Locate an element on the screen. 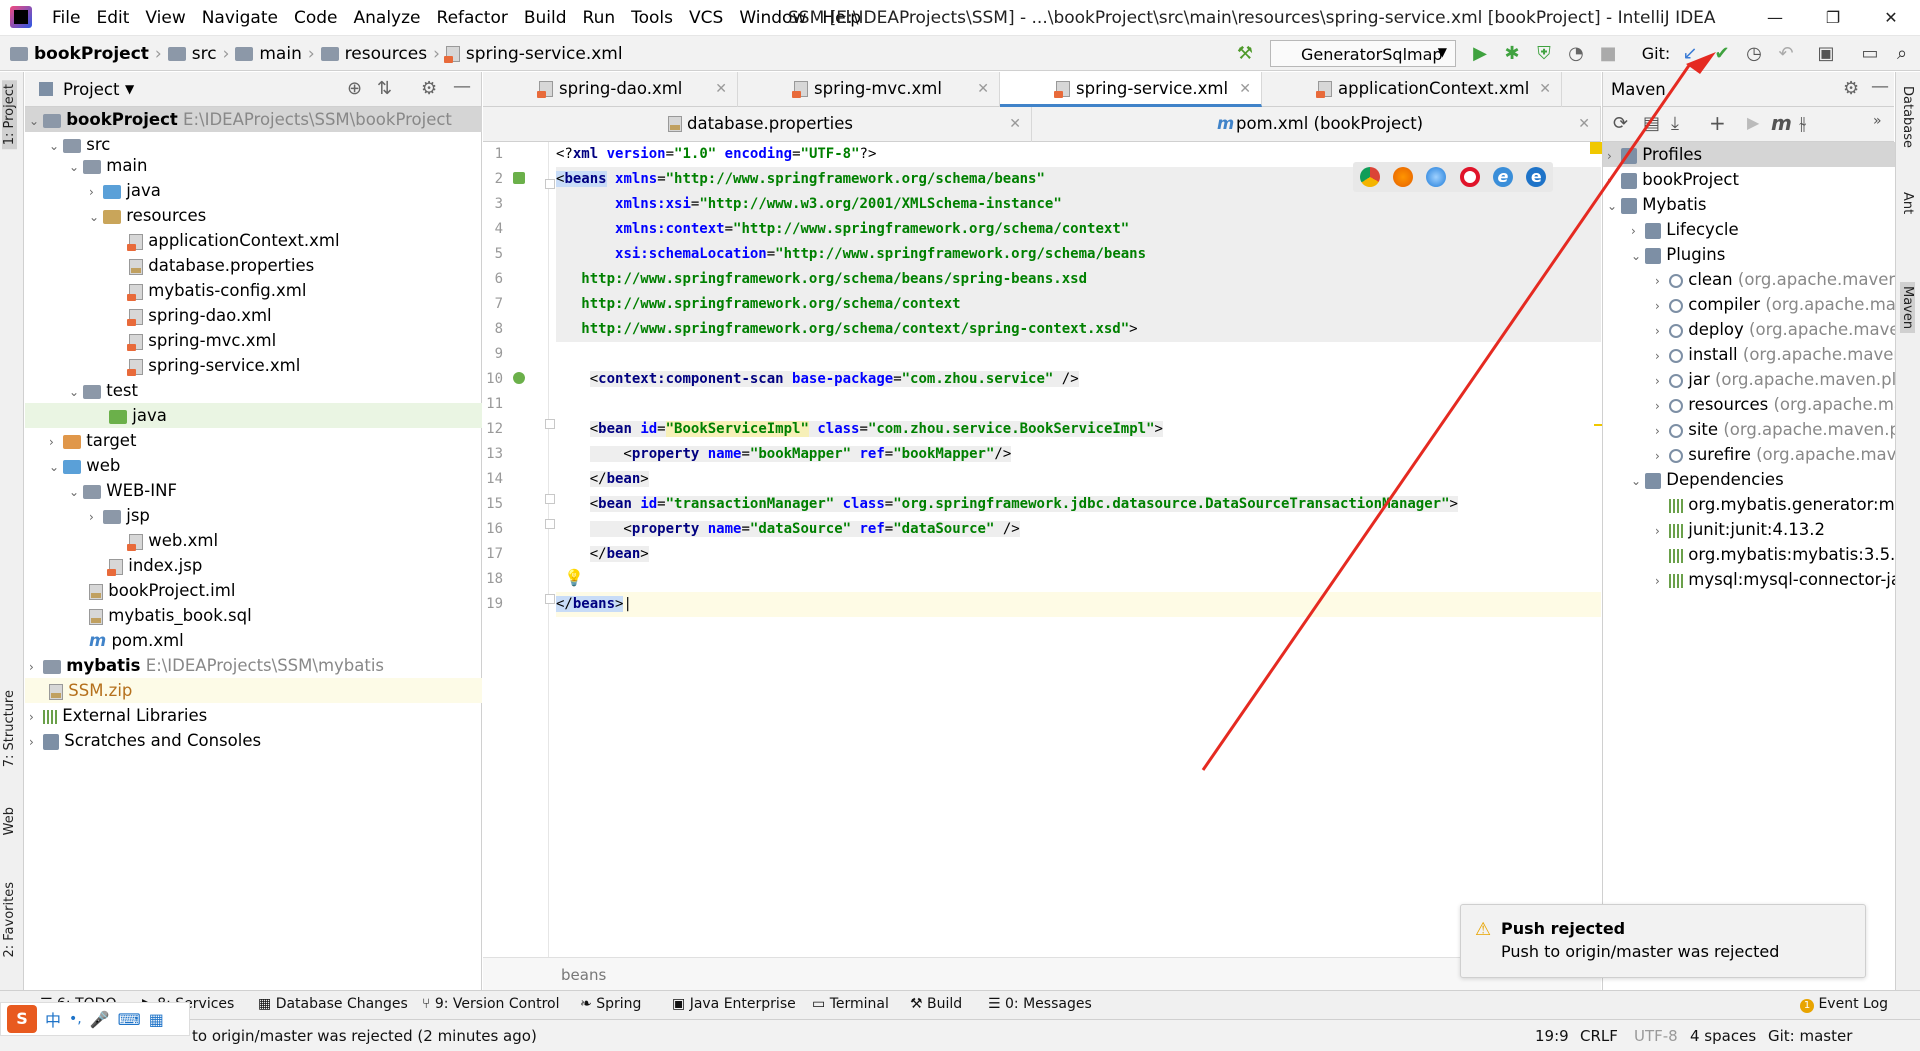 Image resolution: width=1920 pixels, height=1051 pixels. chrome-icon is located at coordinates (1369, 177).